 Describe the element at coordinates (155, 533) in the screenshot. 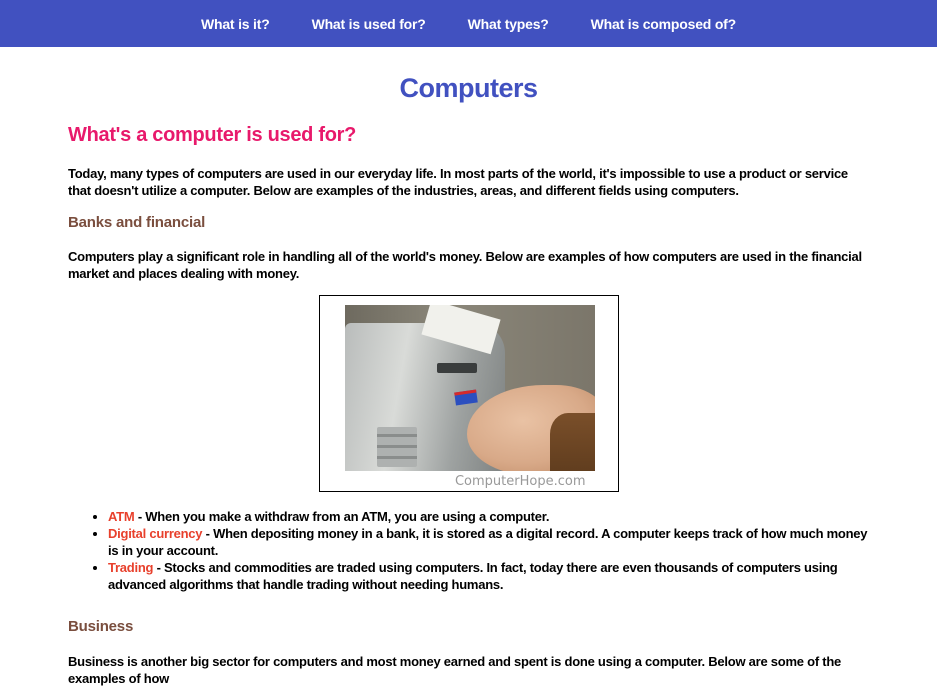

I see `term-digital-currency: Digital currency` at that location.